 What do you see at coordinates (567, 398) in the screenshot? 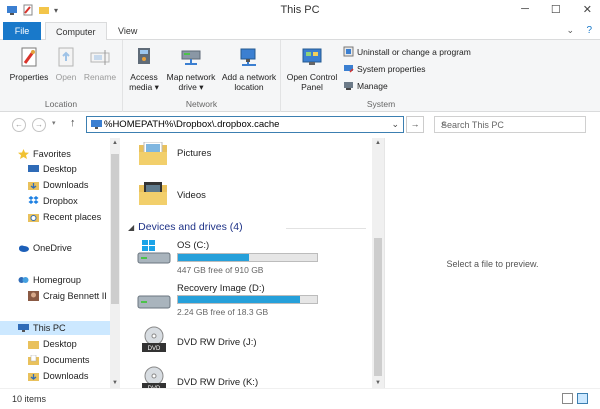
I see `details-view-icon` at bounding box center [567, 398].